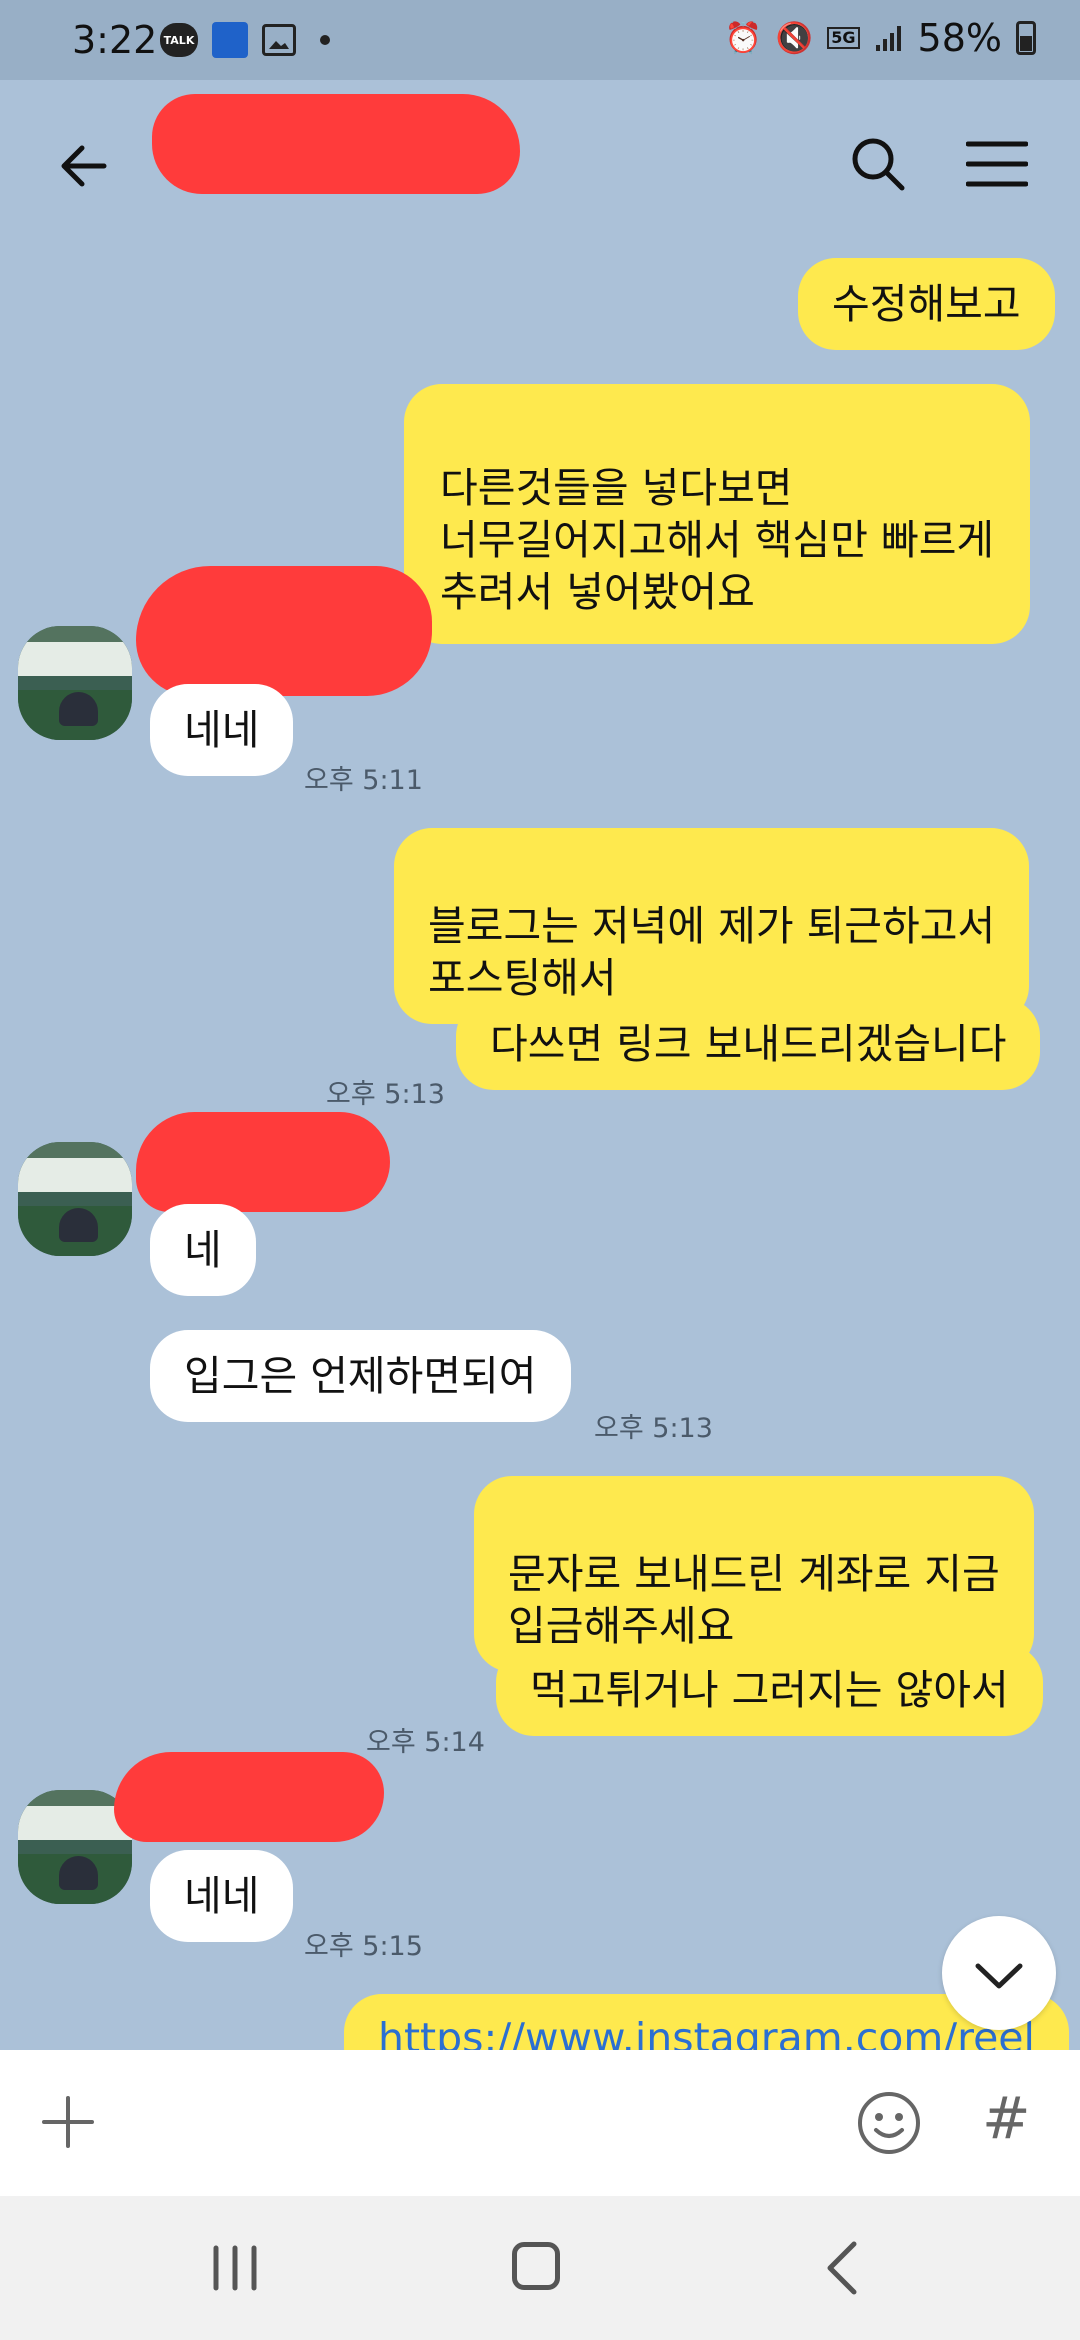 Image resolution: width=1080 pixels, height=2340 pixels. Describe the element at coordinates (363, 780) in the screenshot. I see `message-timestamp: 오후 5:11` at that location.